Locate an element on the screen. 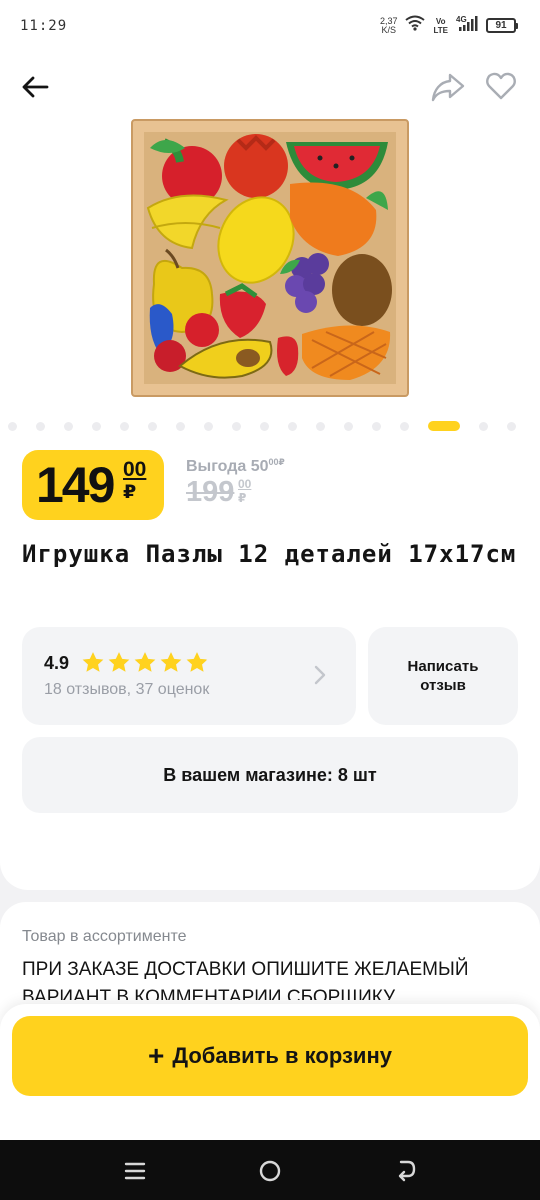 This screenshot has height=1200, width=540. rating-value: 4.9 is located at coordinates (57, 663).